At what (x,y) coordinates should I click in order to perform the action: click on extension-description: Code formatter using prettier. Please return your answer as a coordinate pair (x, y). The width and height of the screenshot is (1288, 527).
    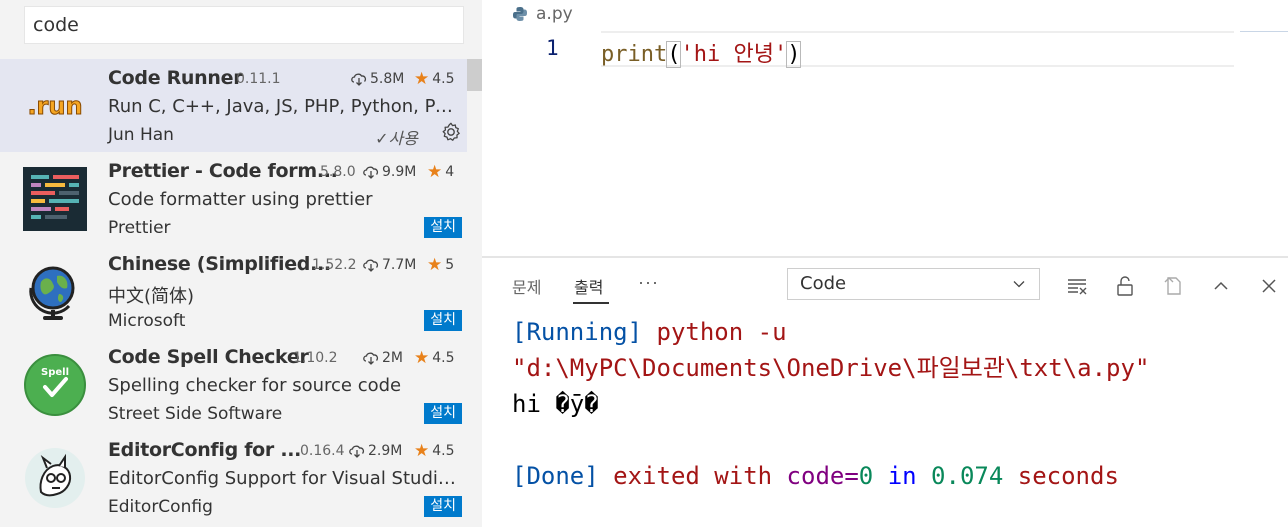
    Looking at the image, I should click on (240, 199).